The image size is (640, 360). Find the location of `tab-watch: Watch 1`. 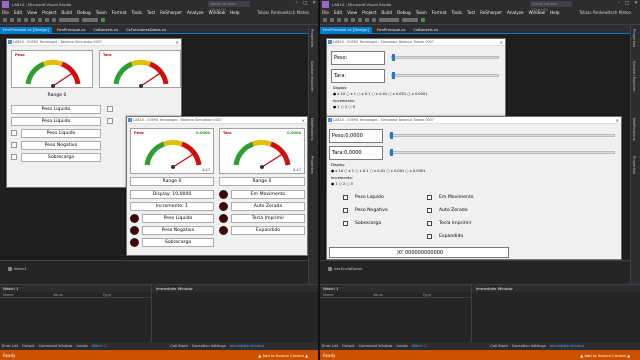

tab-watch: Watch 1 is located at coordinates (99, 346).